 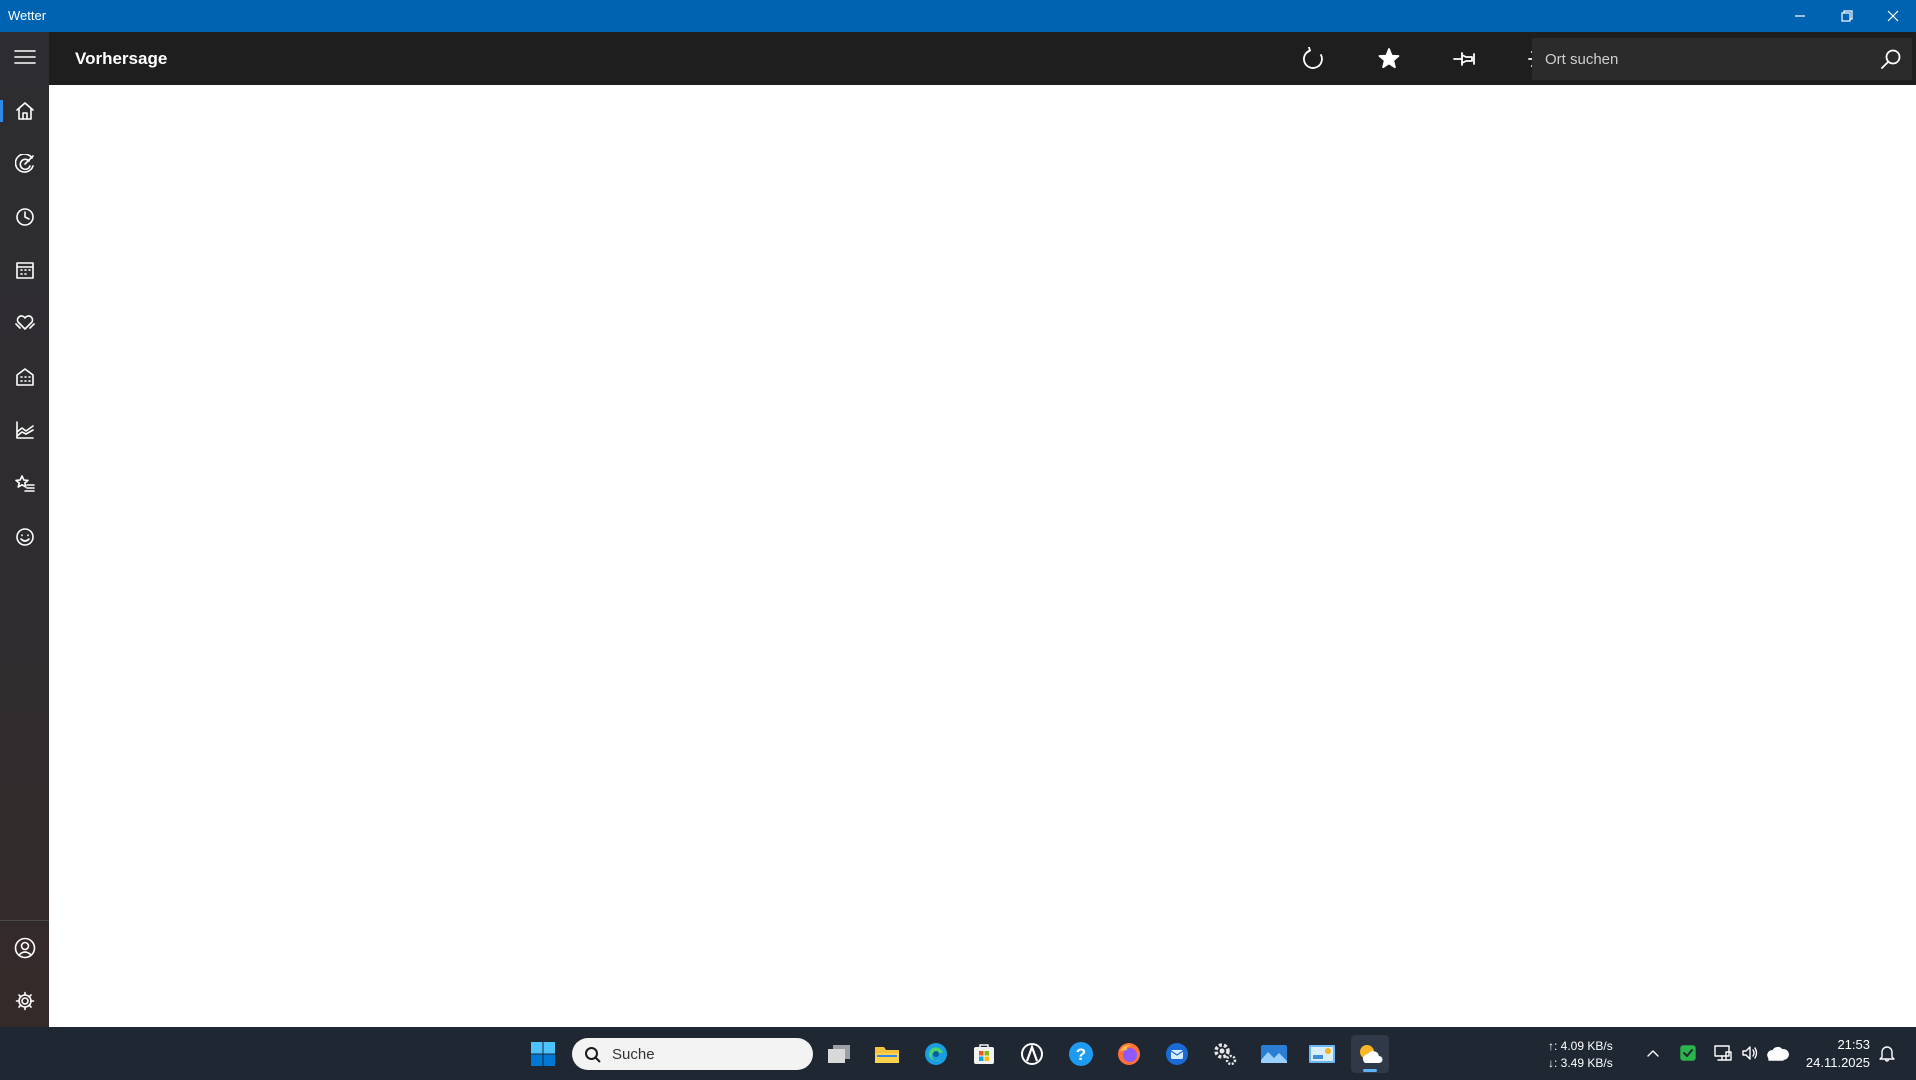 I want to click on taskbar-firefox, so click(x=1129, y=1054).